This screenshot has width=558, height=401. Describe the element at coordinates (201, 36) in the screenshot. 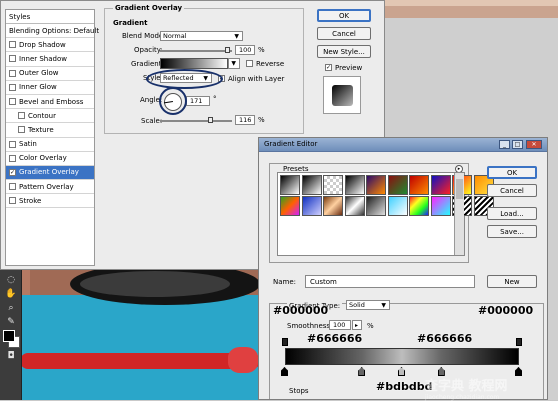

I see `blend-mode-select: Normal ▼` at that location.